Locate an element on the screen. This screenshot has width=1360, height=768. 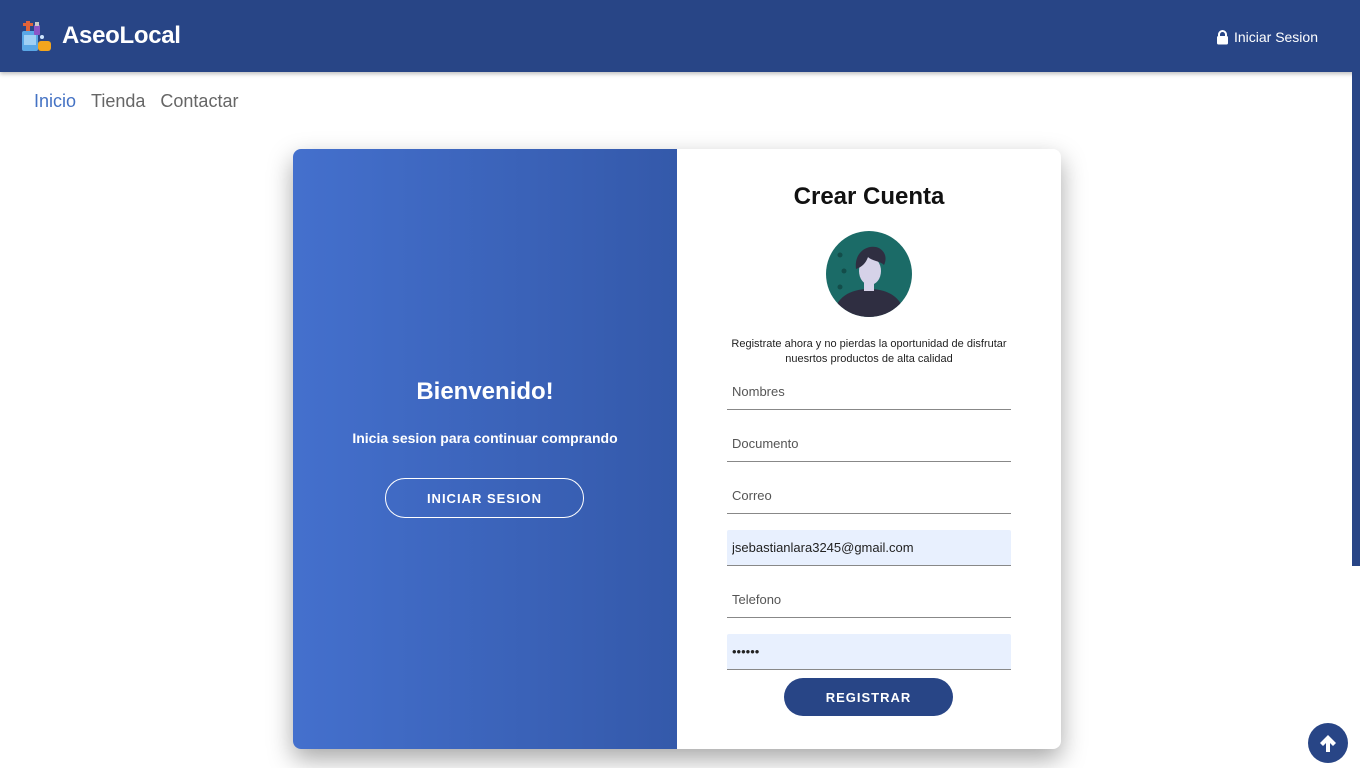
login-link-label: Iniciar Sesion is located at coordinates (1275, 37).